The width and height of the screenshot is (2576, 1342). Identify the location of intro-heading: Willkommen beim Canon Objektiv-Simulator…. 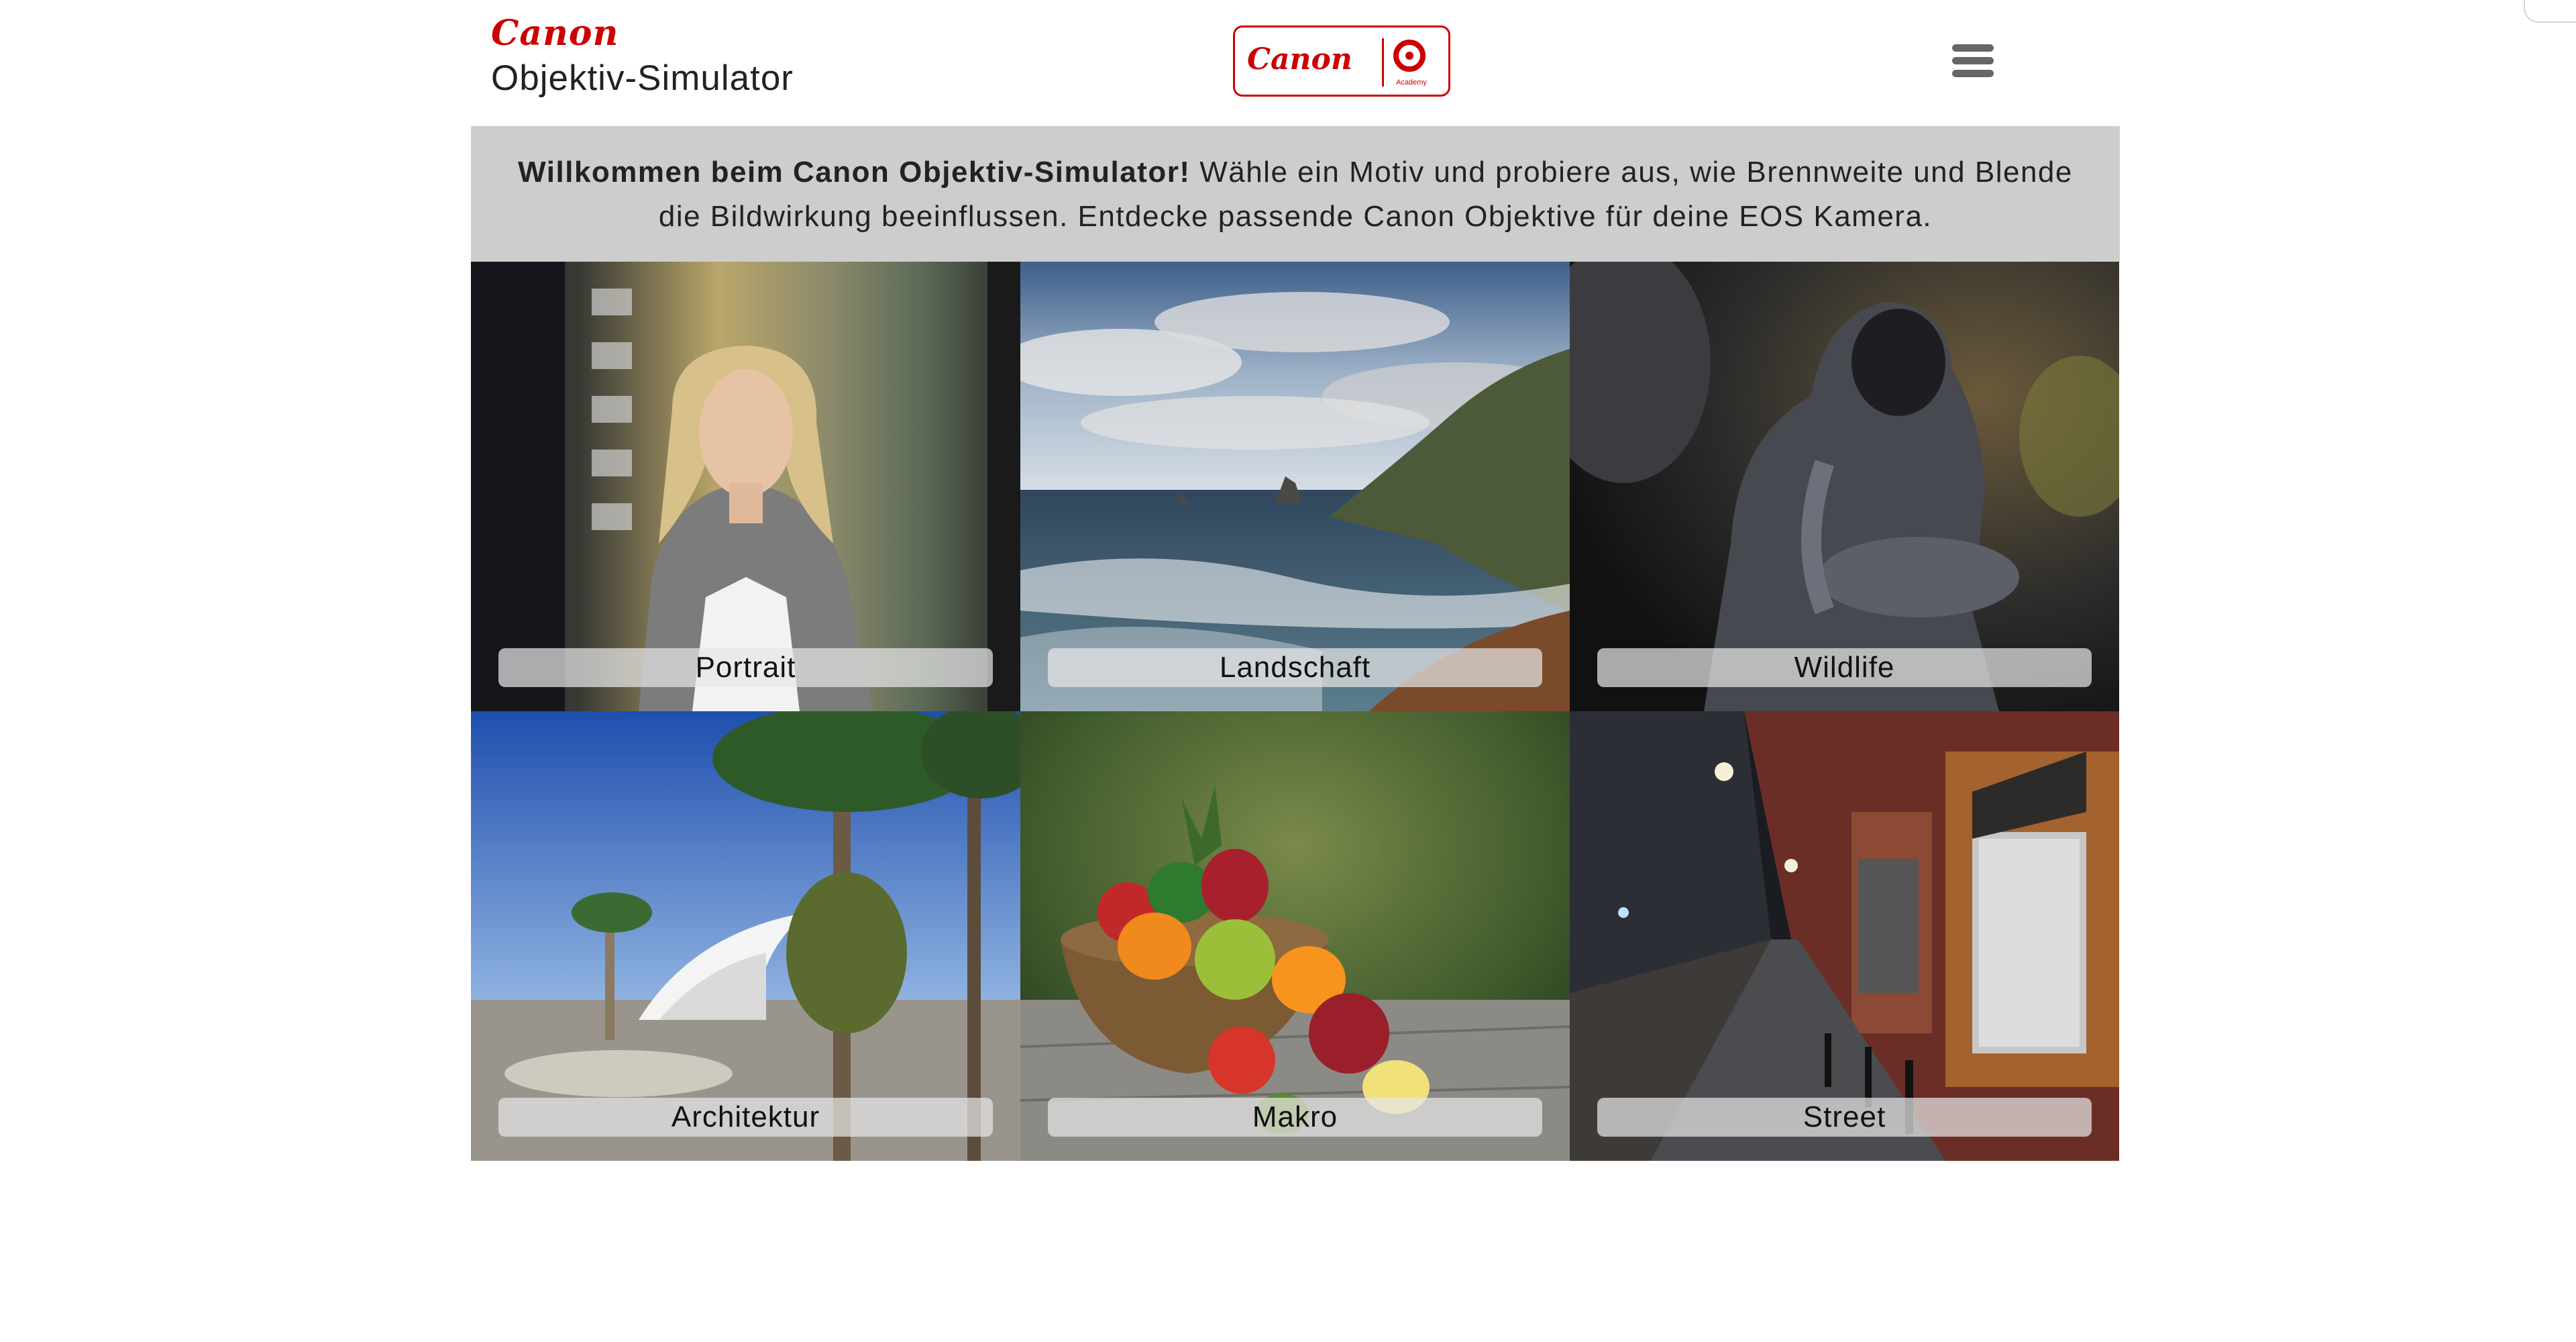
(854, 172).